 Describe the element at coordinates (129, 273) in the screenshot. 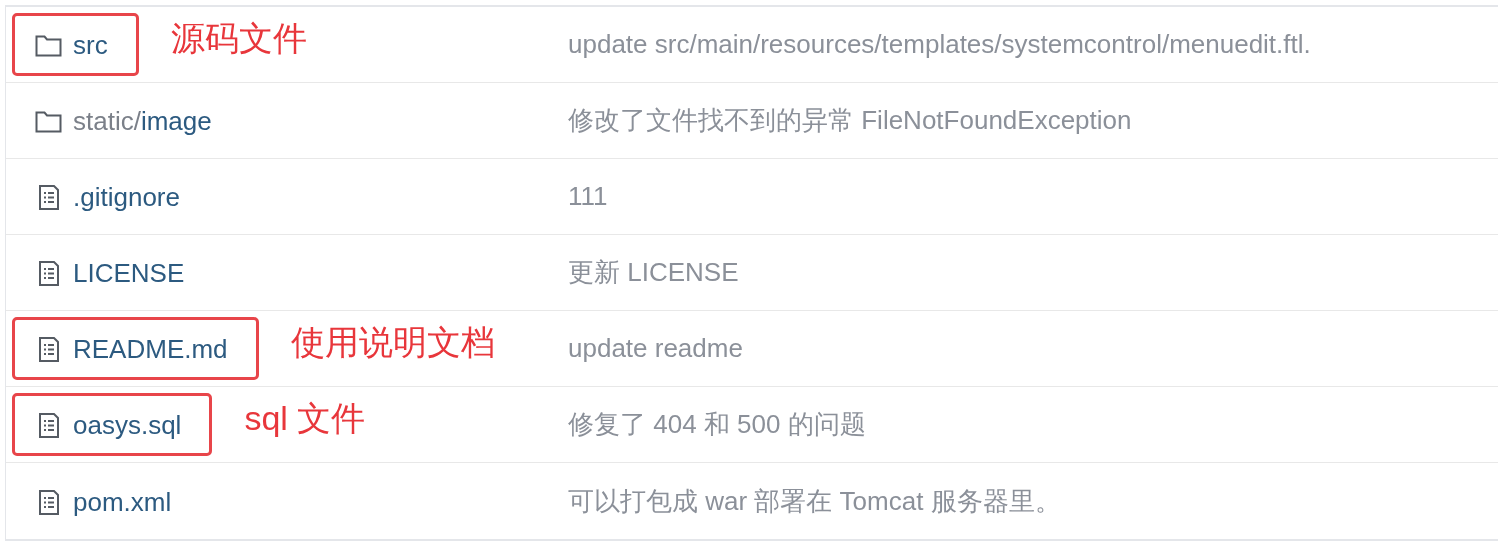

I see `file-link: LICENSE` at that location.